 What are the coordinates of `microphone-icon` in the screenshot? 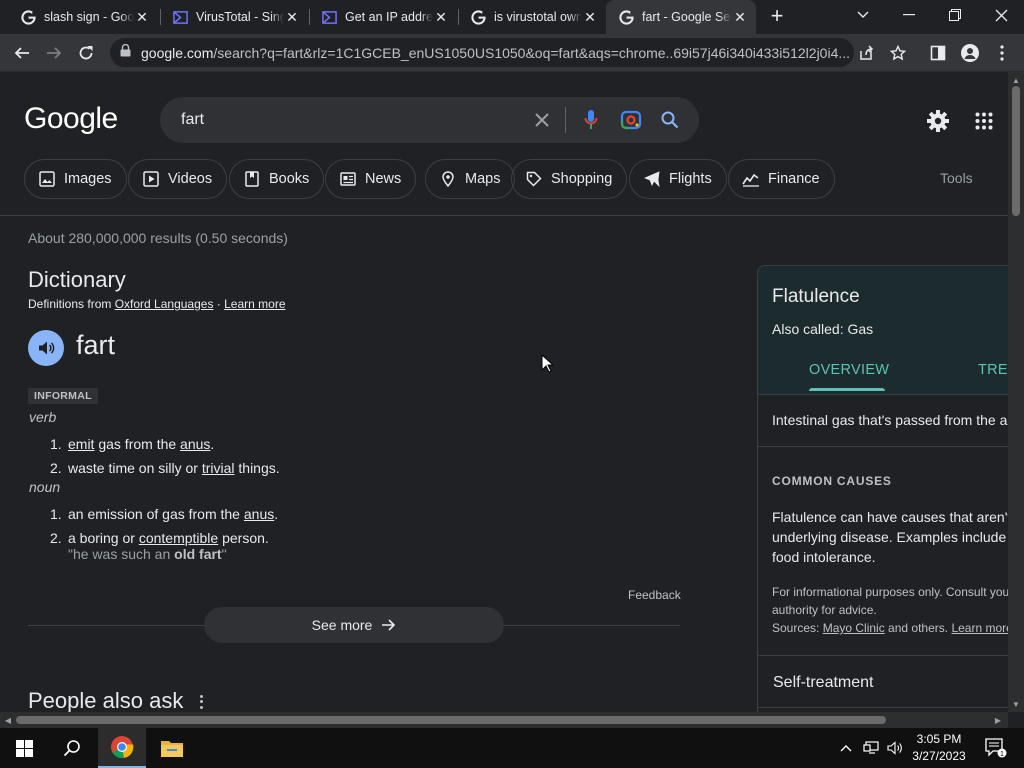 It's located at (591, 120).